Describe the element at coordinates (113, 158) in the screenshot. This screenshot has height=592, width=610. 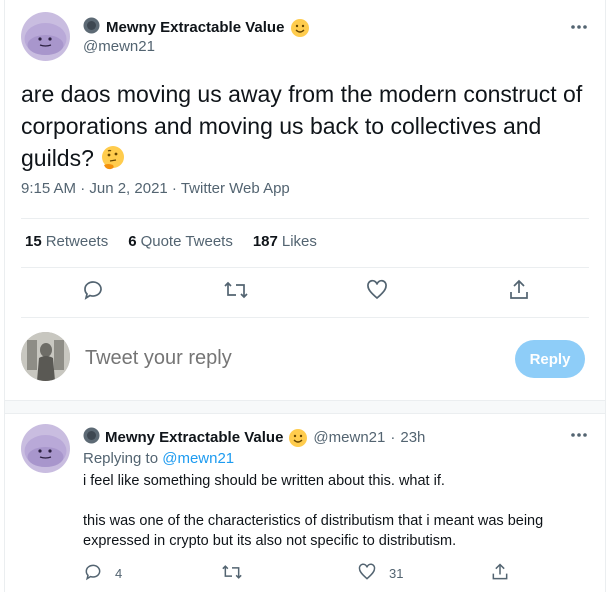
I see `thinking-emoji` at that location.